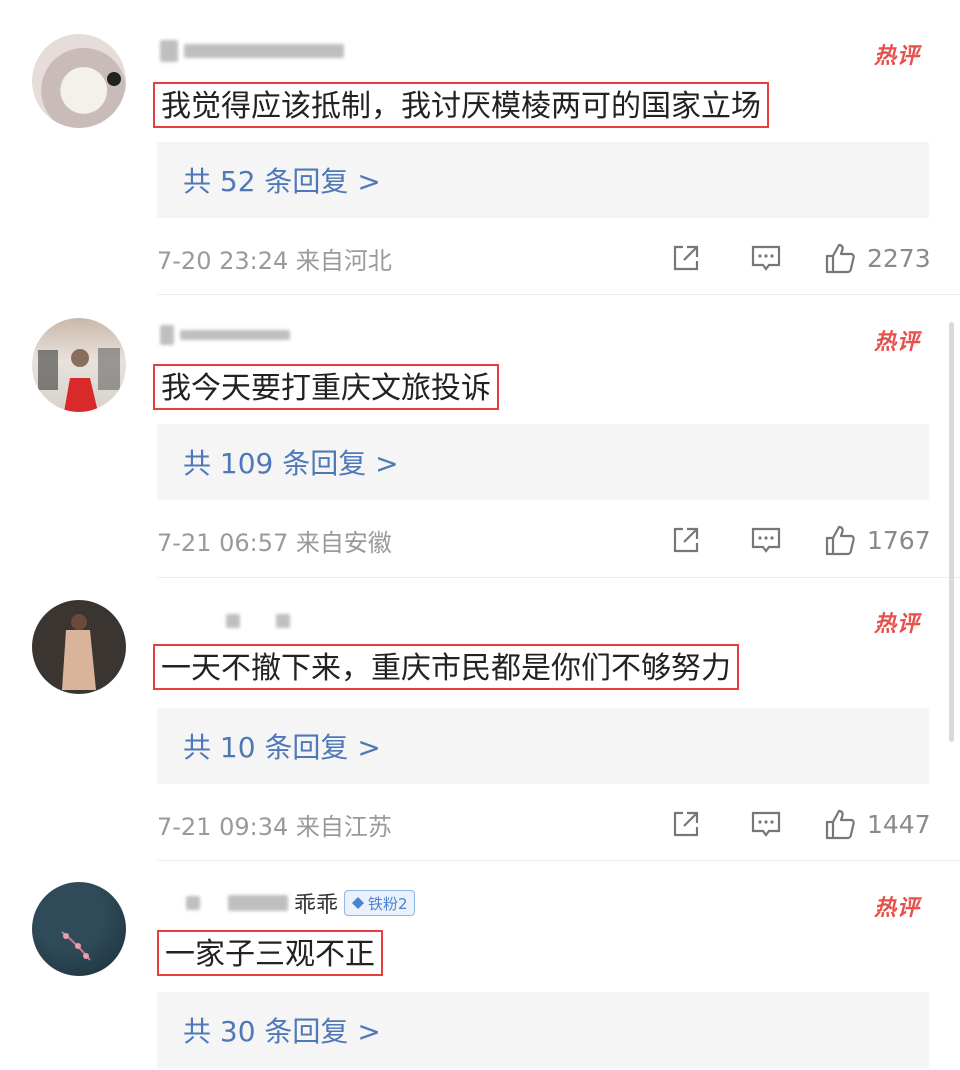  Describe the element at coordinates (543, 462) in the screenshot. I see `reply-box: 共 109 条回复 >` at that location.